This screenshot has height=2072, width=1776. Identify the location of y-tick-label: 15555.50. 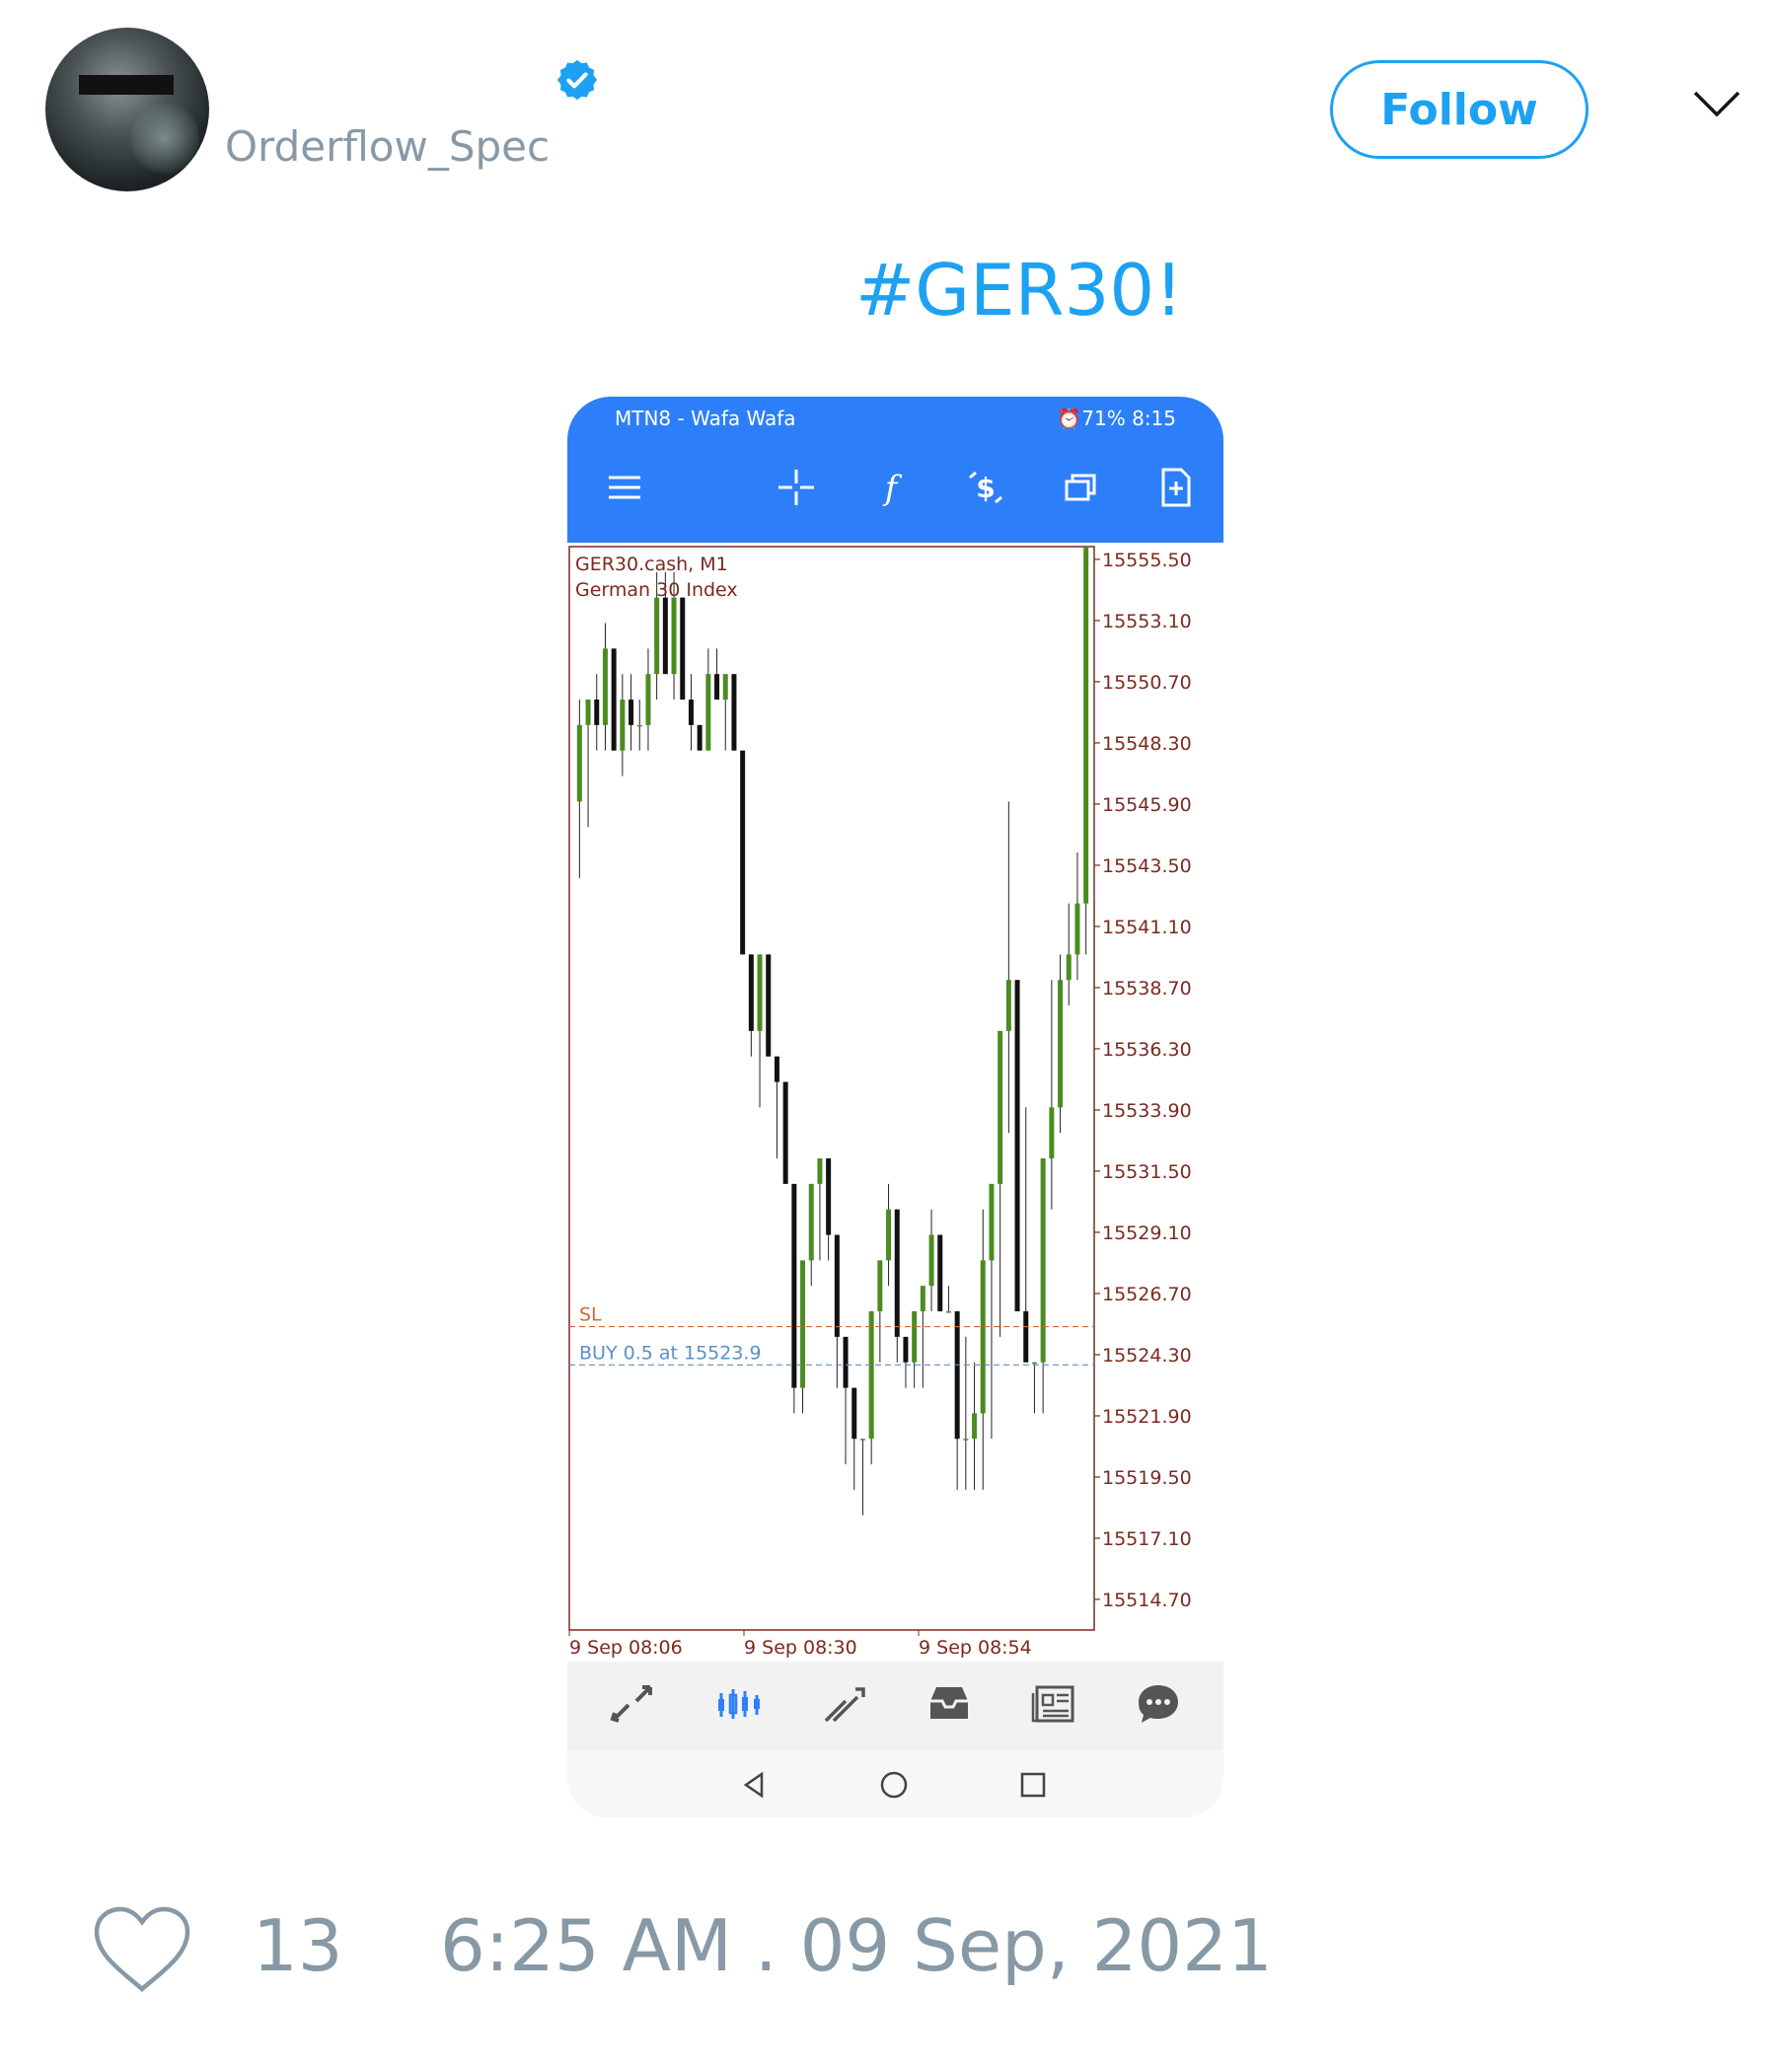
(1147, 561).